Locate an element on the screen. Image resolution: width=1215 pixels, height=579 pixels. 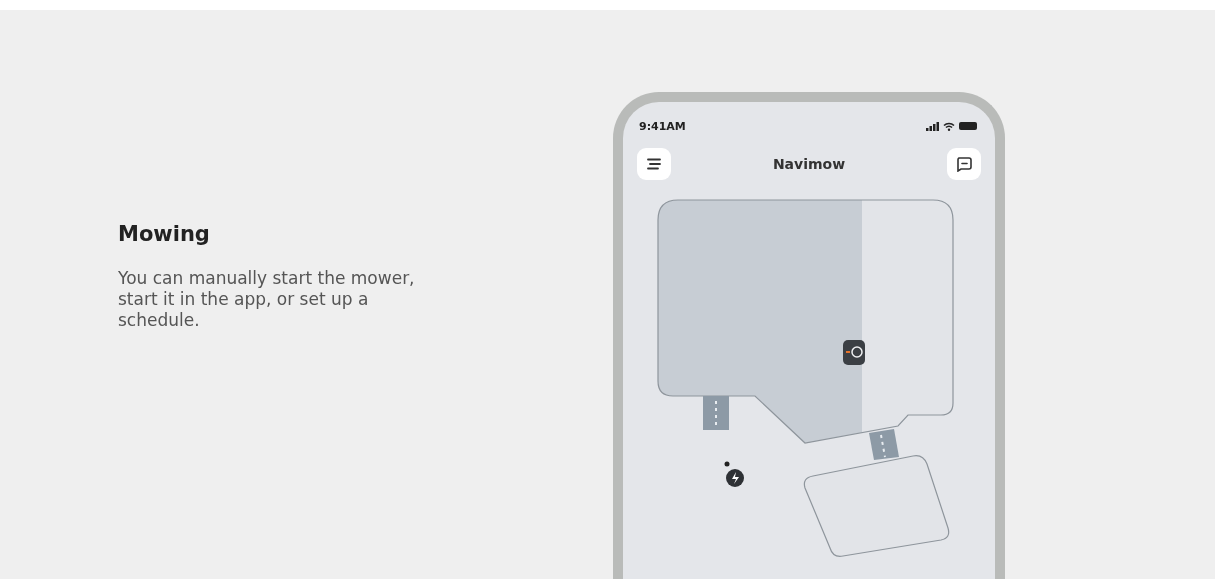
menu-button is located at coordinates (654, 164).